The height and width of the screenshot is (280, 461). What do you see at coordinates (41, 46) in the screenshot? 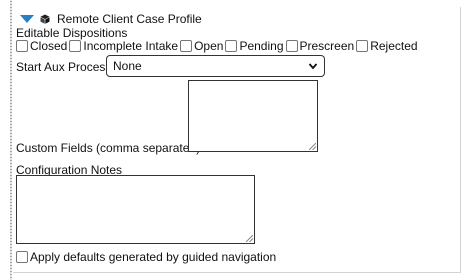
I see `disposition-closed: Closed` at bounding box center [41, 46].